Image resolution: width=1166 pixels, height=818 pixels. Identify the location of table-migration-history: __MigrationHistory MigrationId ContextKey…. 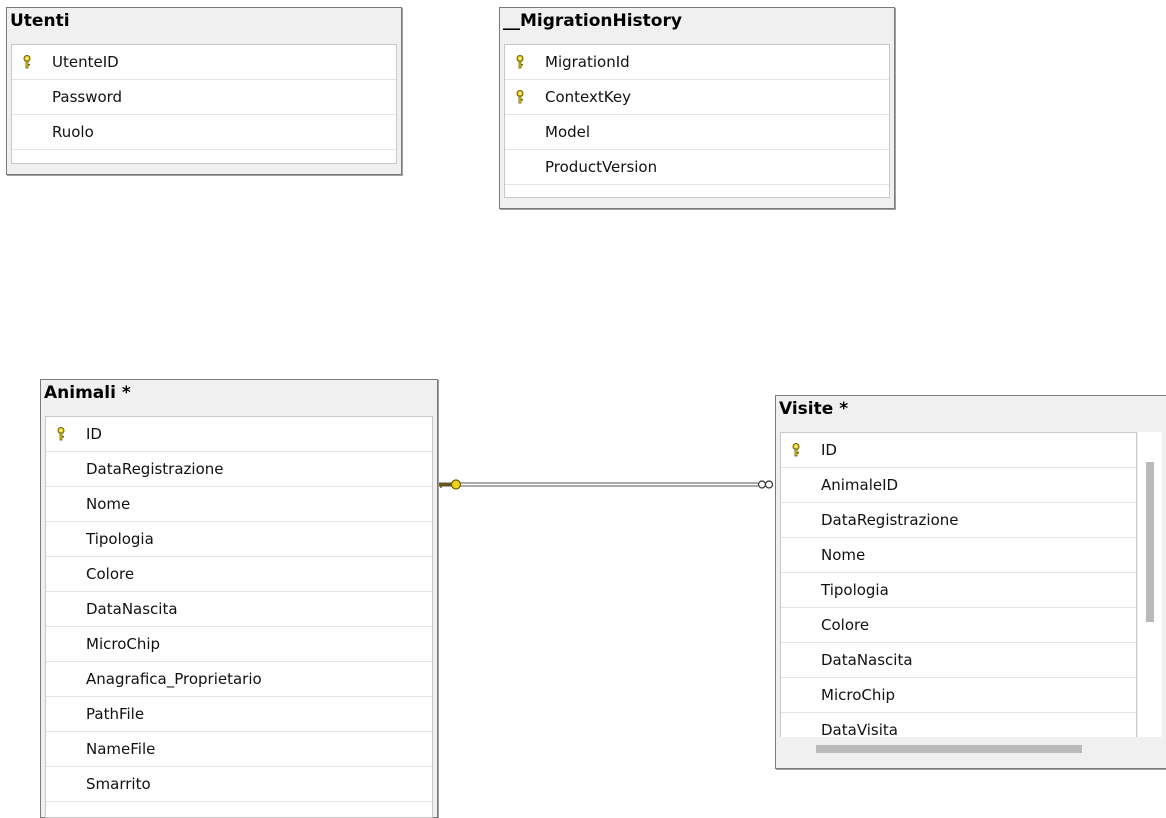
(697, 108).